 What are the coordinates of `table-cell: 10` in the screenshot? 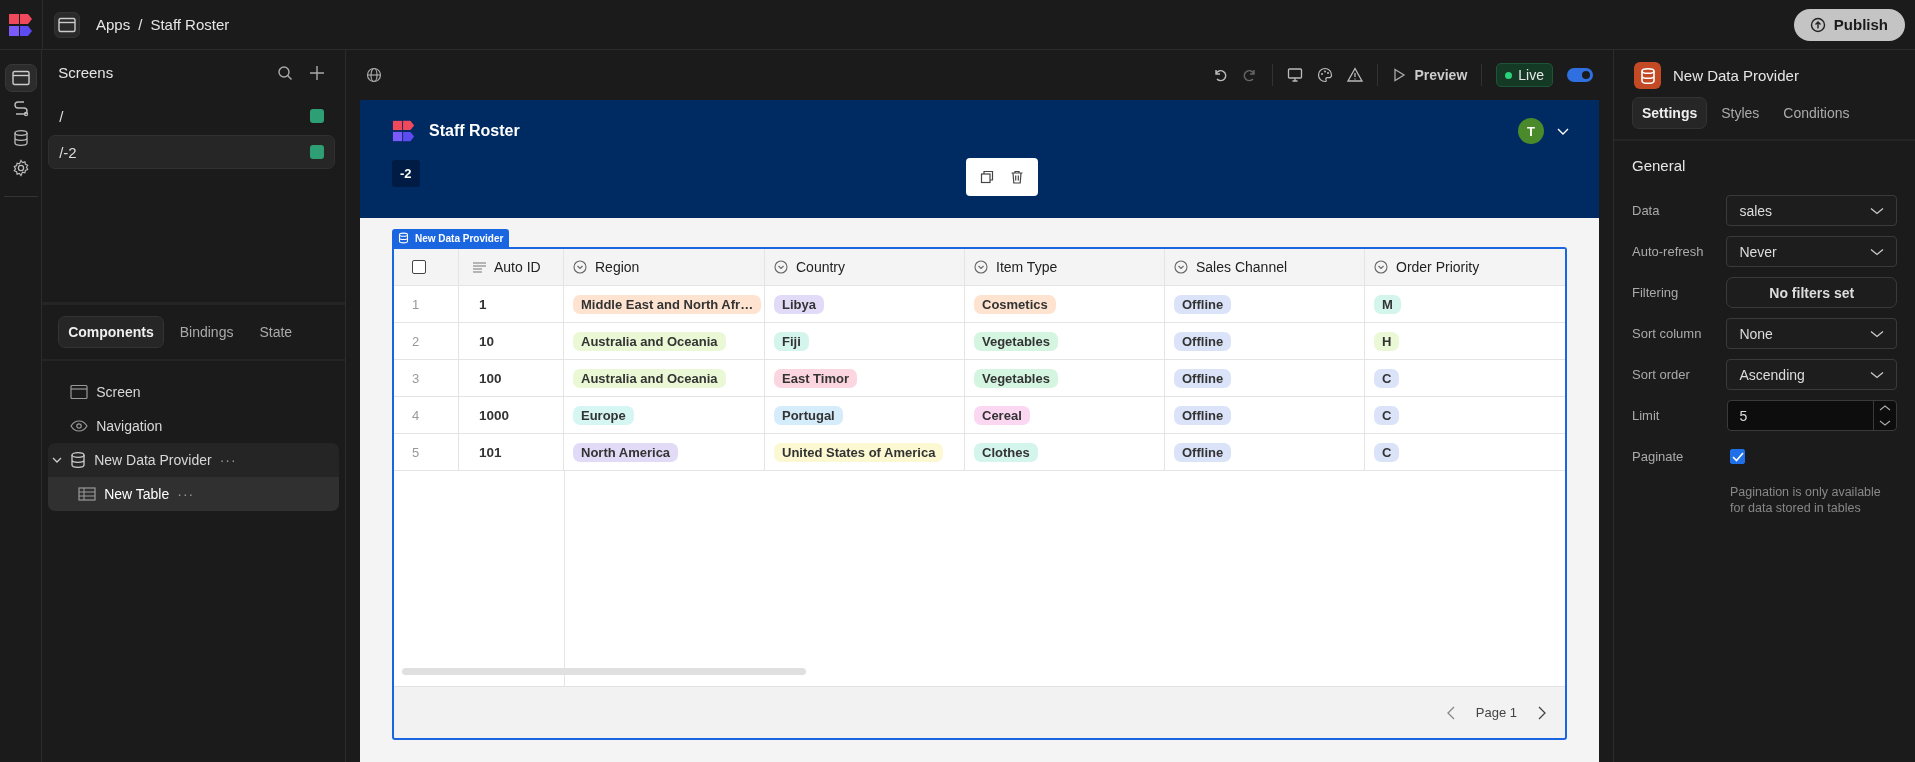 It's located at (487, 341).